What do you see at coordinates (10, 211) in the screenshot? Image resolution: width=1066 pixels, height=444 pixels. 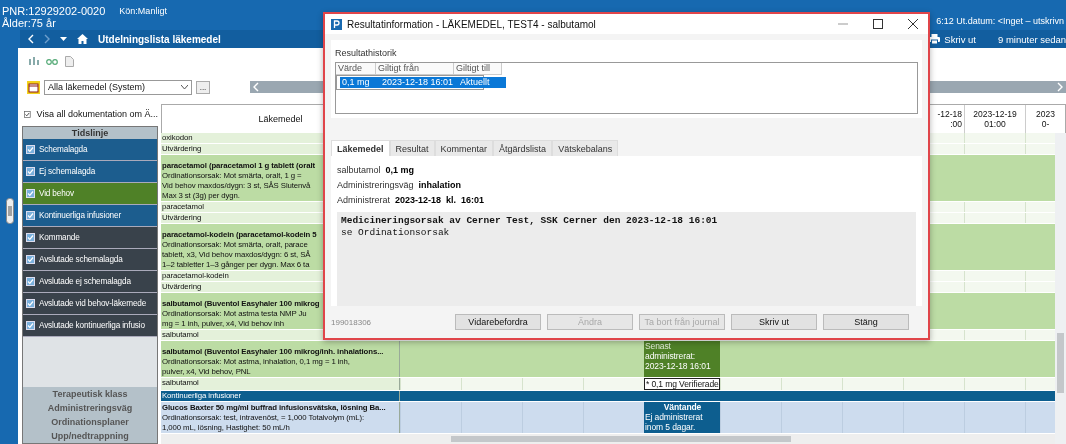 I see `panel-handle-icon` at bounding box center [10, 211].